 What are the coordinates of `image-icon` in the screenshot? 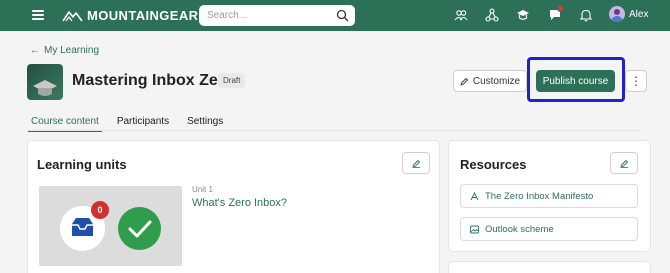 It's located at (474, 229).